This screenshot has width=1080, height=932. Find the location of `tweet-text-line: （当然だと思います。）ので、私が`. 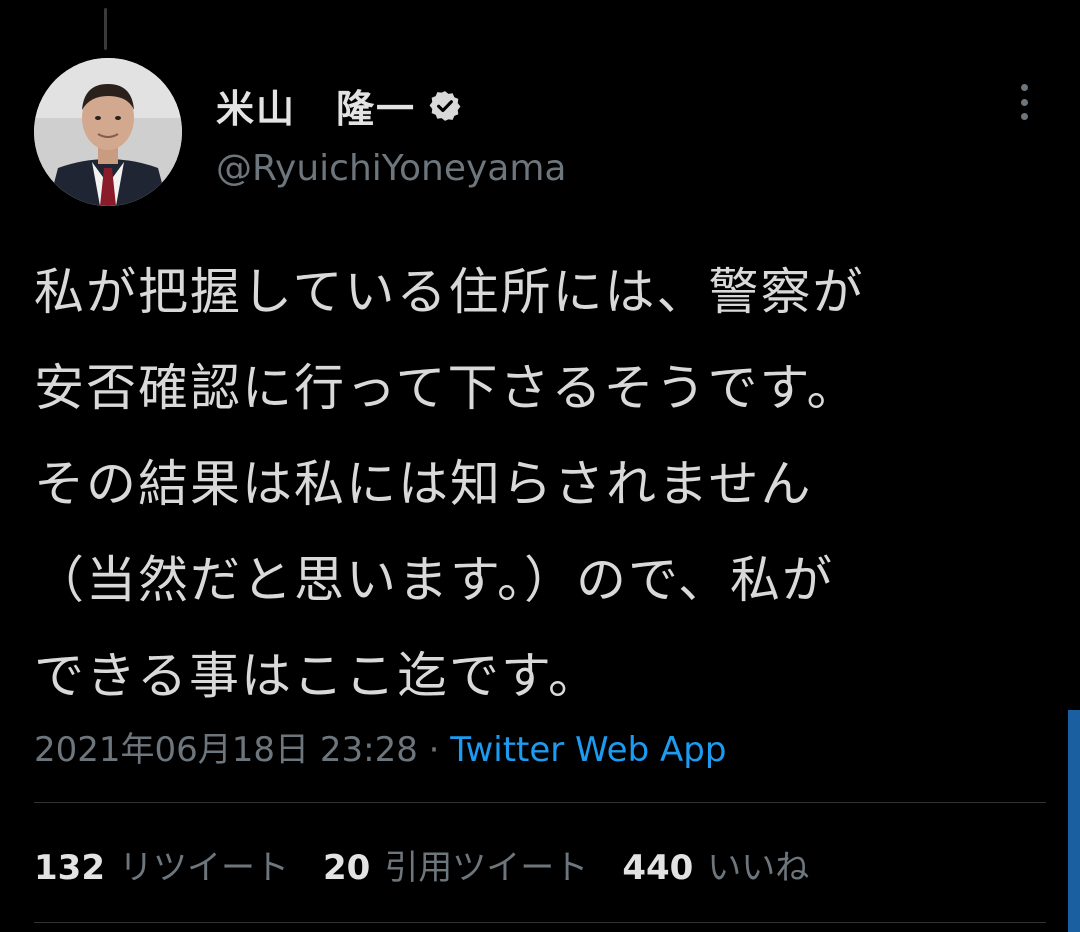

tweet-text-line: （当然だと思います。）ので、私が is located at coordinates (434, 580).